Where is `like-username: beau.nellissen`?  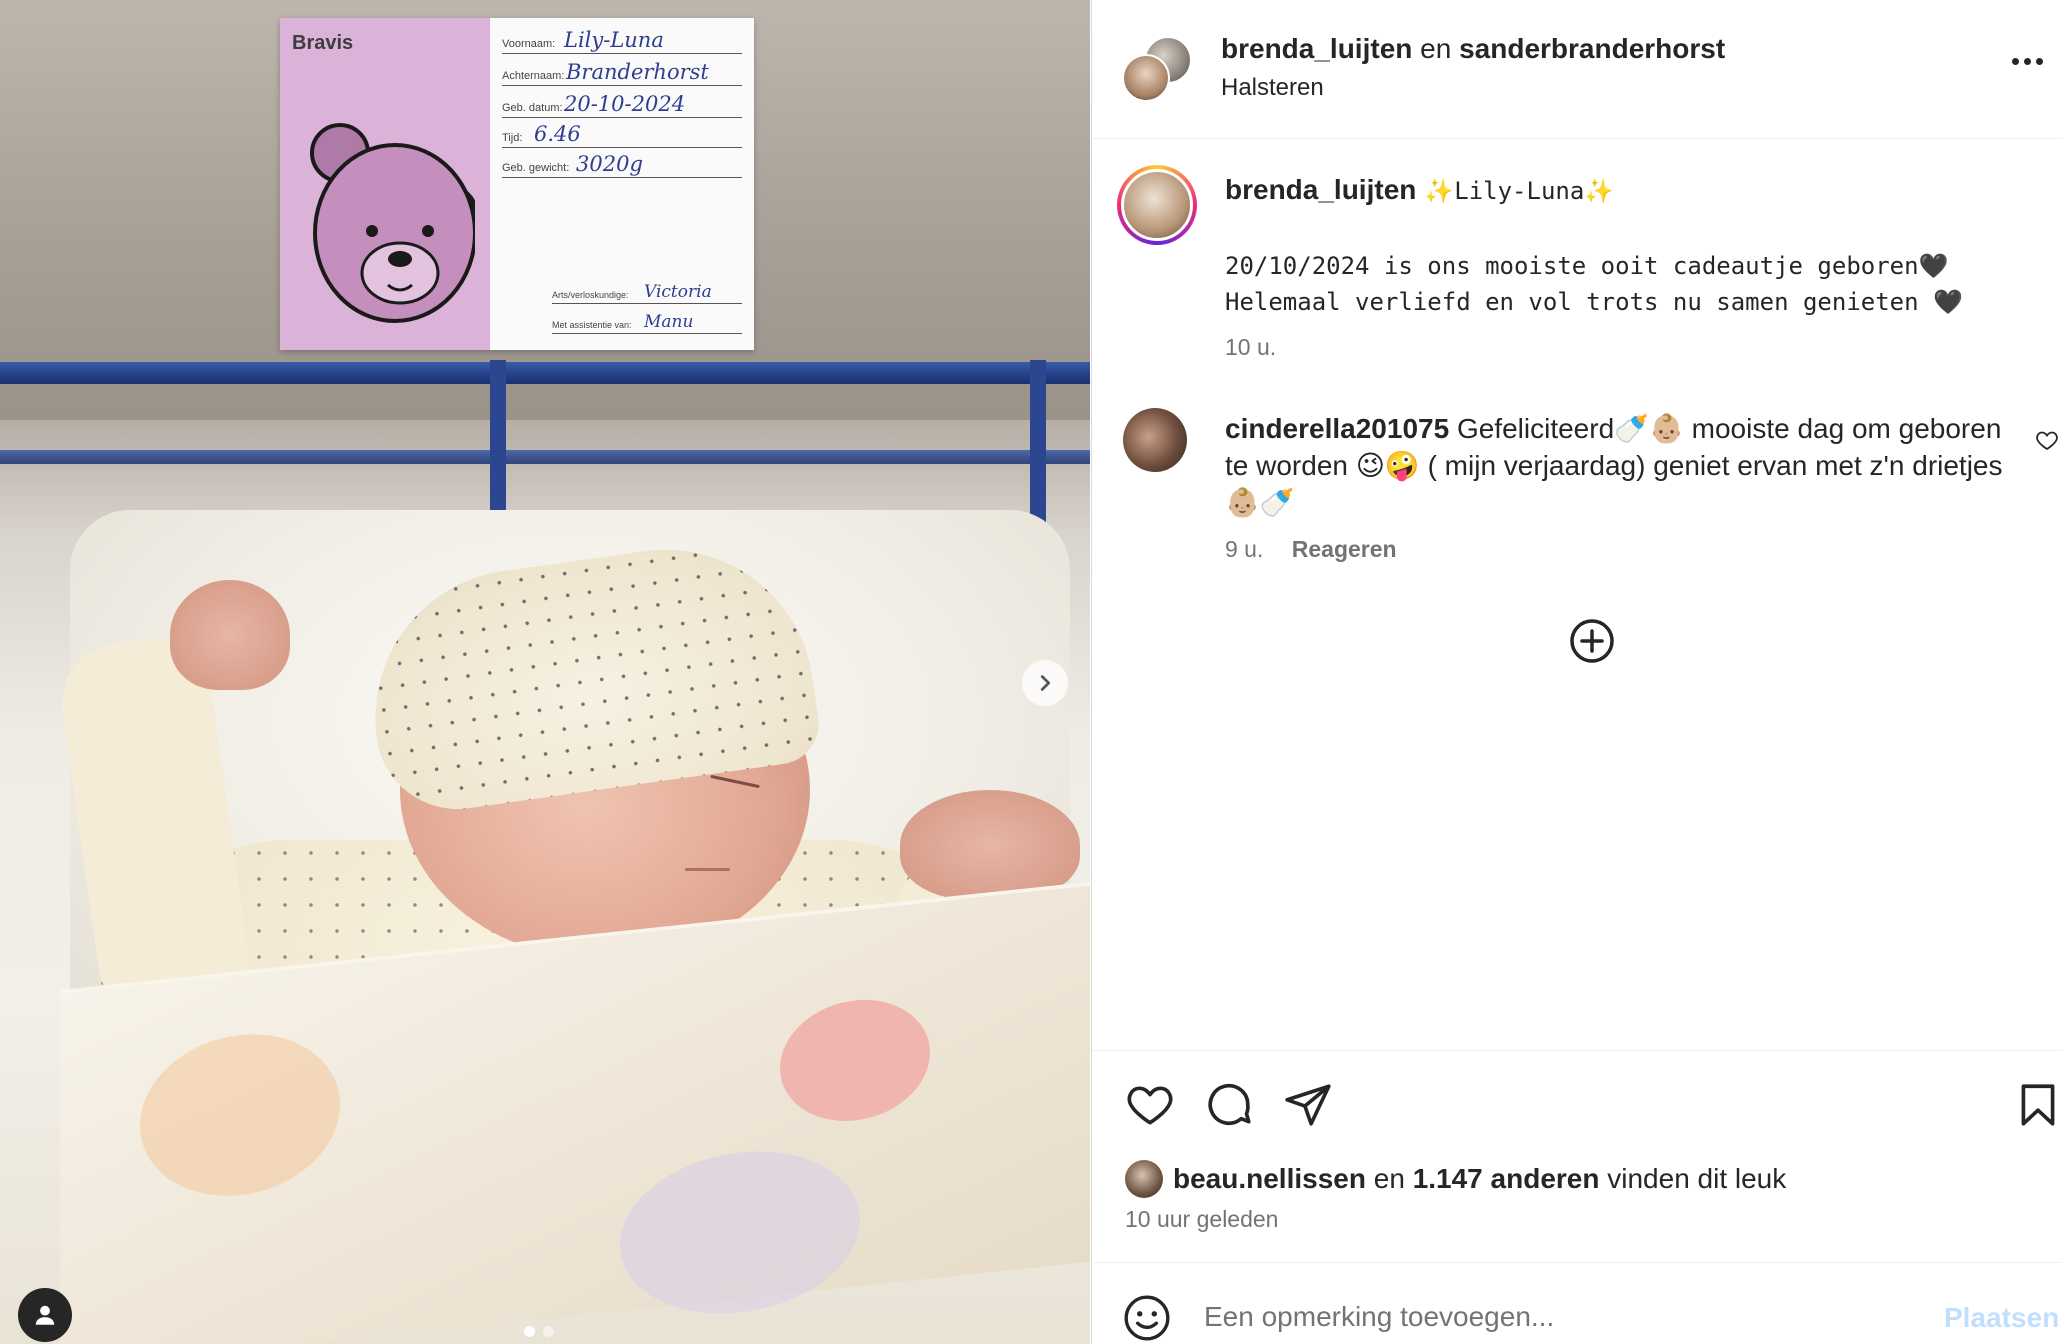 like-username: beau.nellissen is located at coordinates (1269, 1179).